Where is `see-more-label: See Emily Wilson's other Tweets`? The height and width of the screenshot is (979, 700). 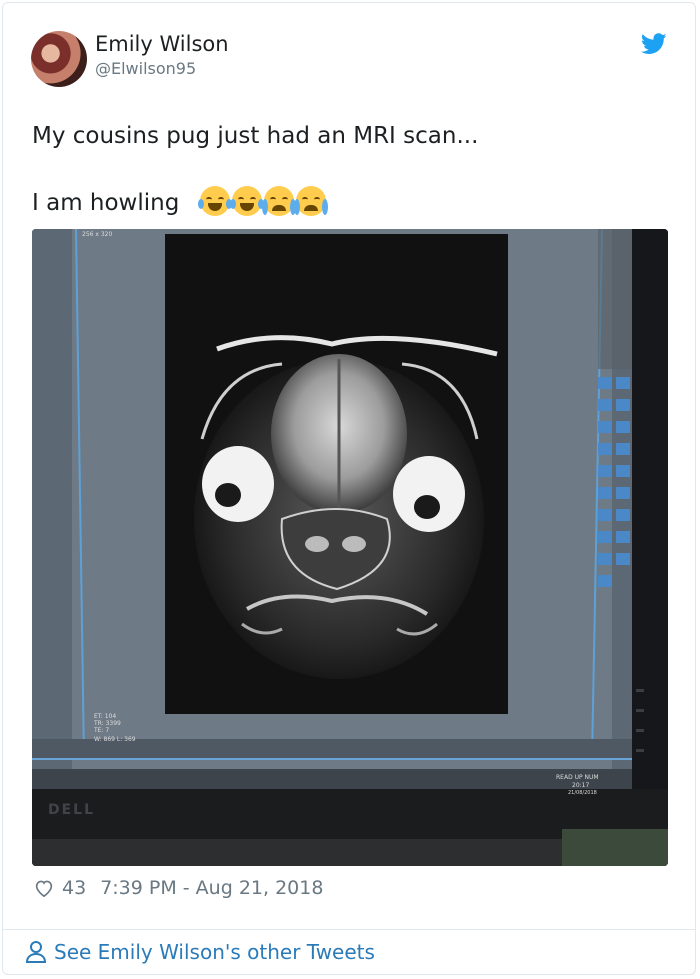
see-more-label: See Emily Wilson's other Tweets is located at coordinates (214, 952).